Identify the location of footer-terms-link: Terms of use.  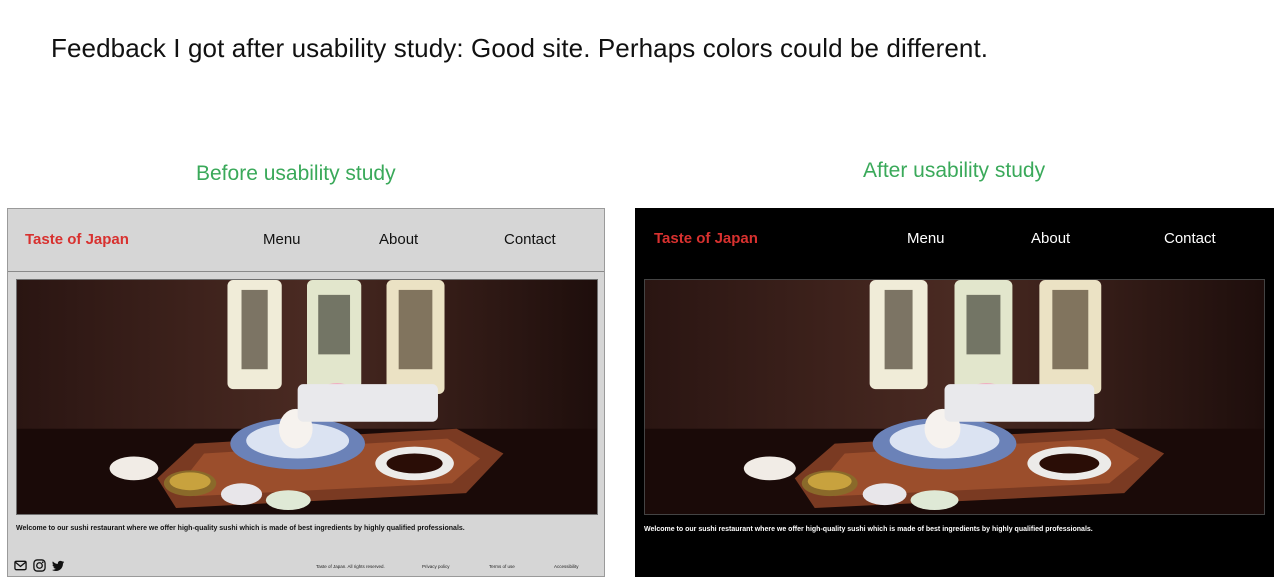
(502, 566).